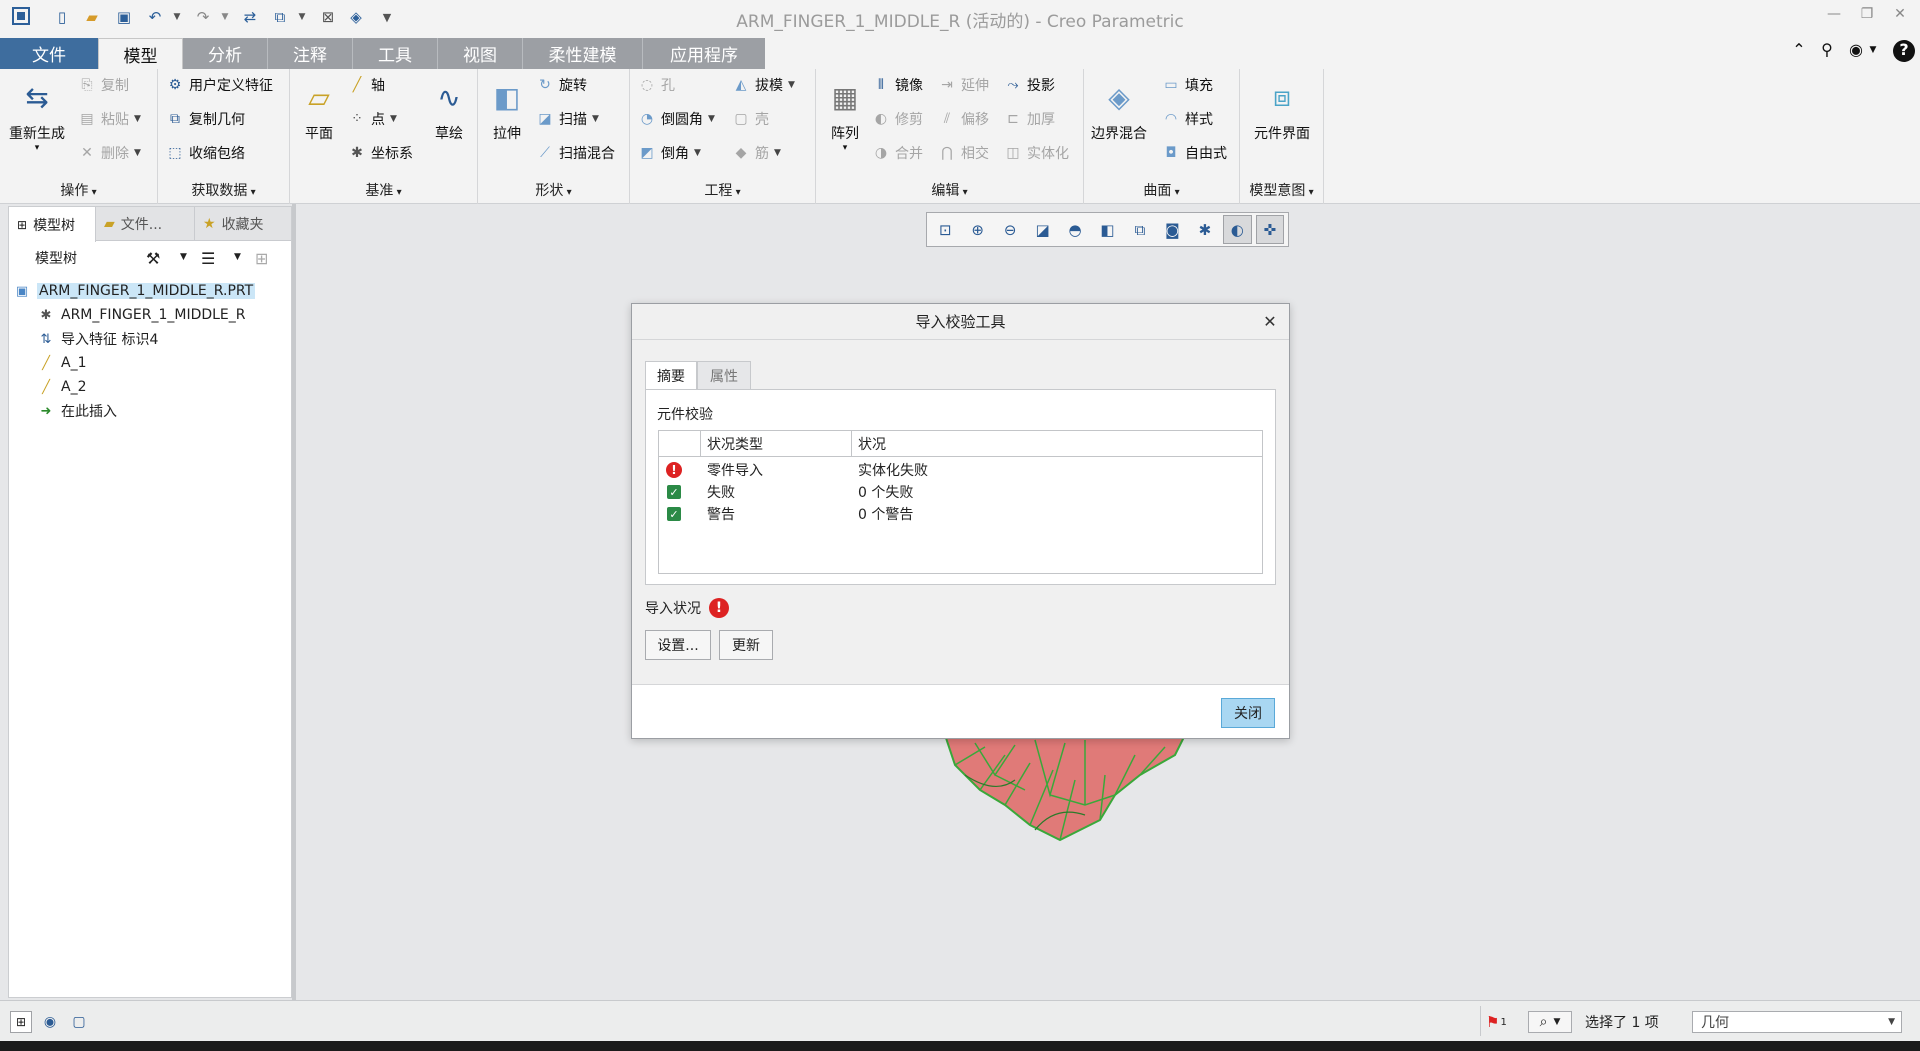  I want to click on table-row: ✓ 失败 0 个失败, so click(960, 492).